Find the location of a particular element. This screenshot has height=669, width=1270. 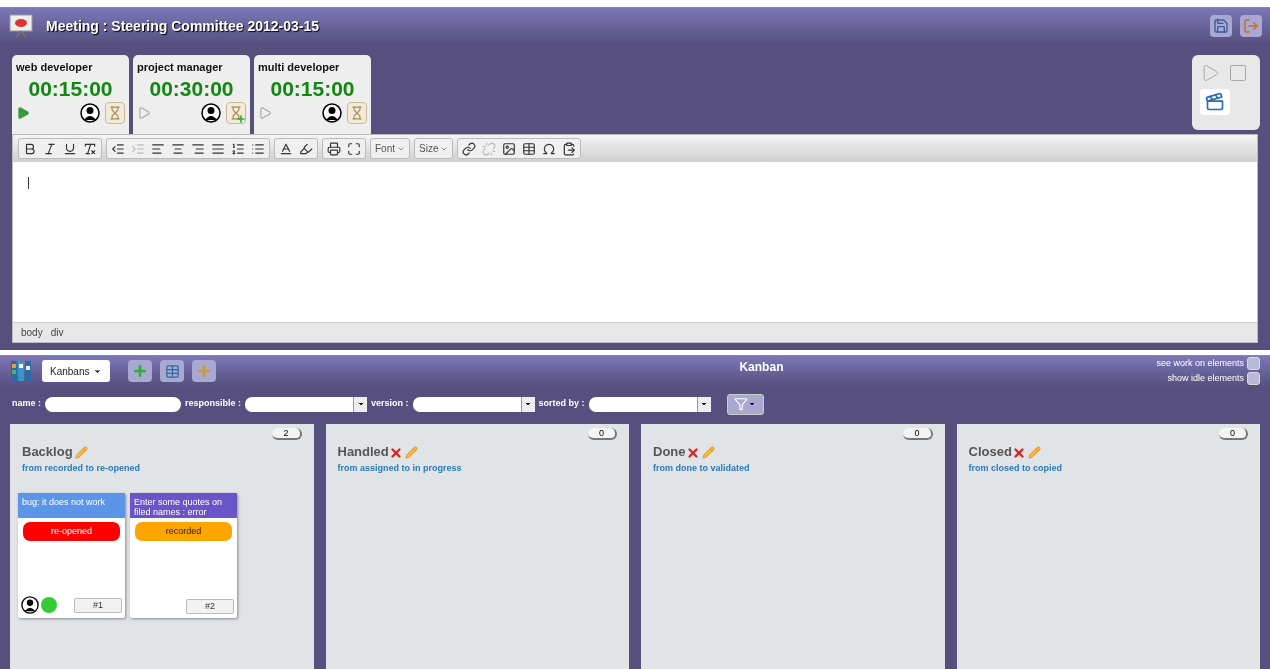

path-item: div is located at coordinates (57, 332).